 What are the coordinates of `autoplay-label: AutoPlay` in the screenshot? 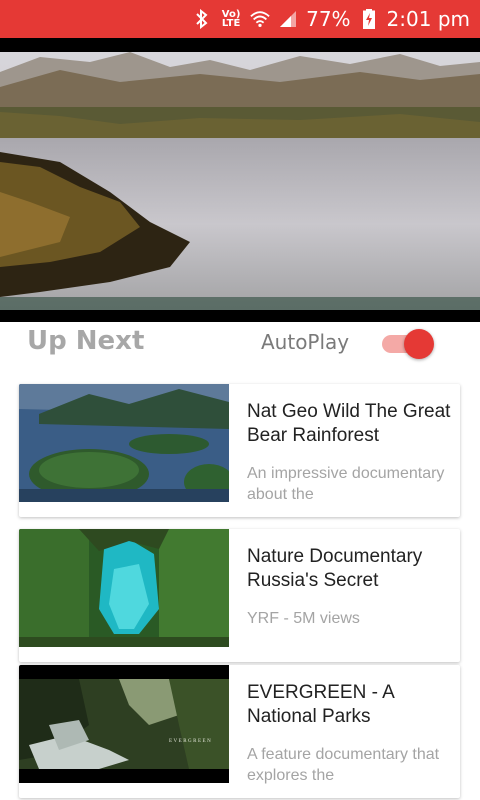 It's located at (305, 342).